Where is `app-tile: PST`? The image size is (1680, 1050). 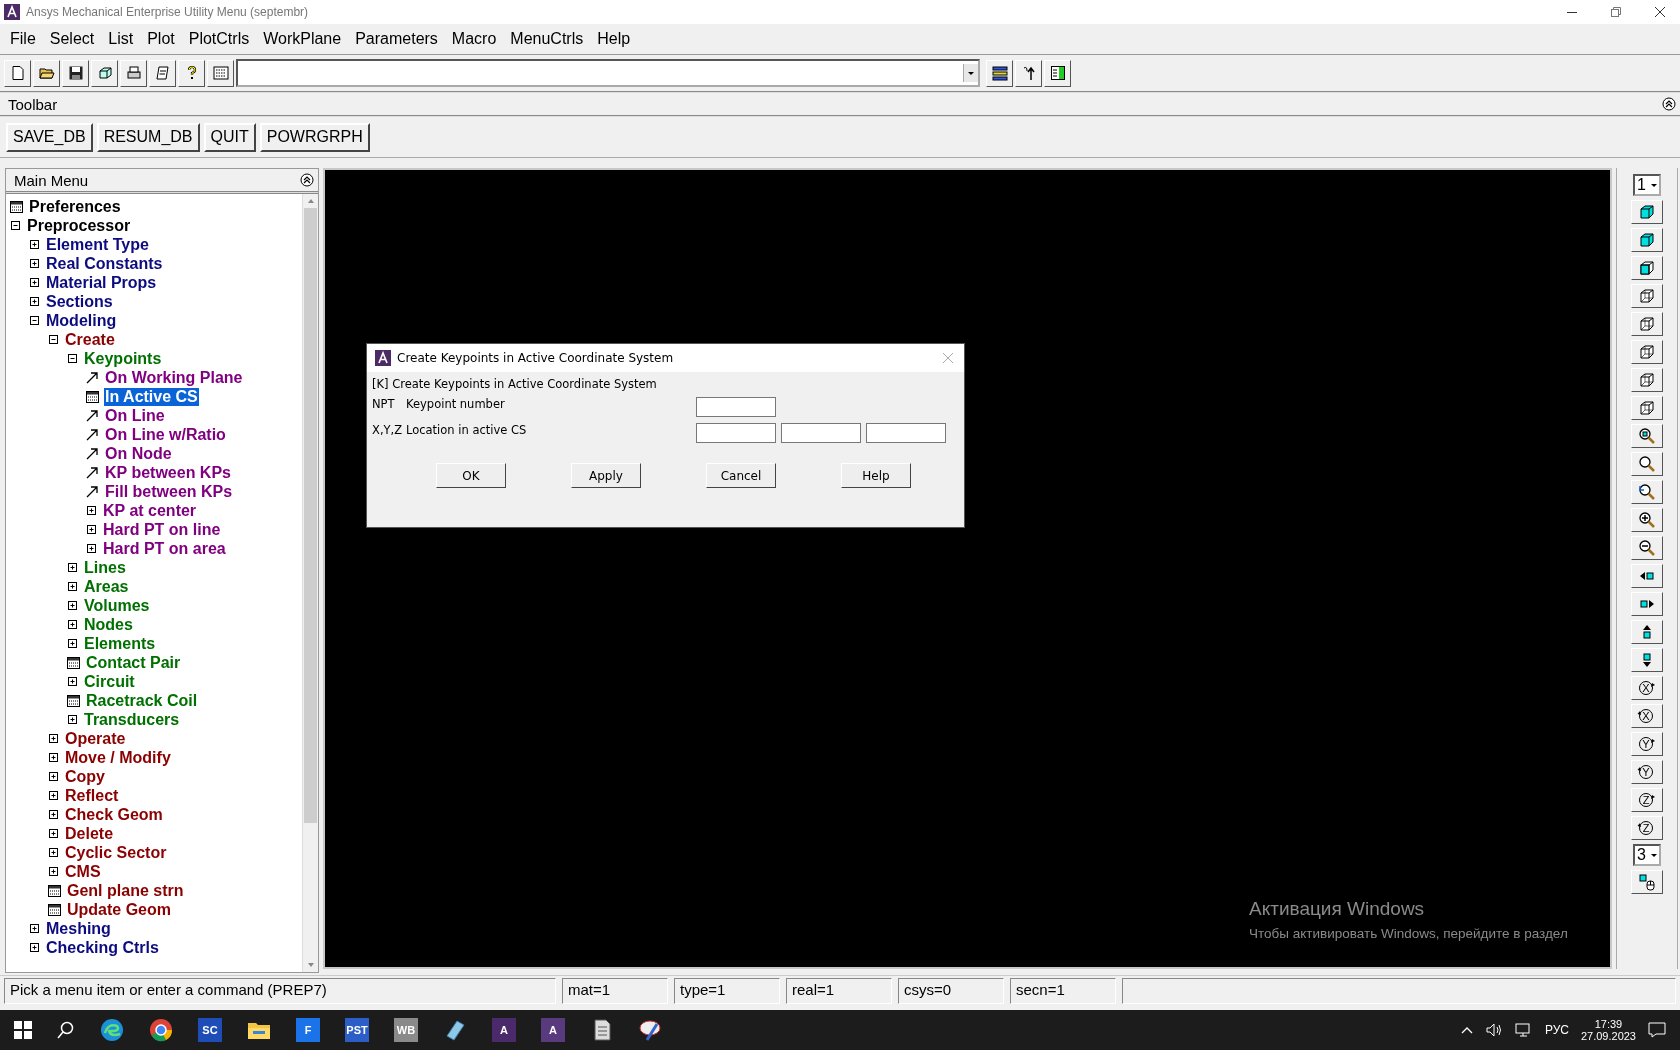
app-tile: PST is located at coordinates (357, 1030).